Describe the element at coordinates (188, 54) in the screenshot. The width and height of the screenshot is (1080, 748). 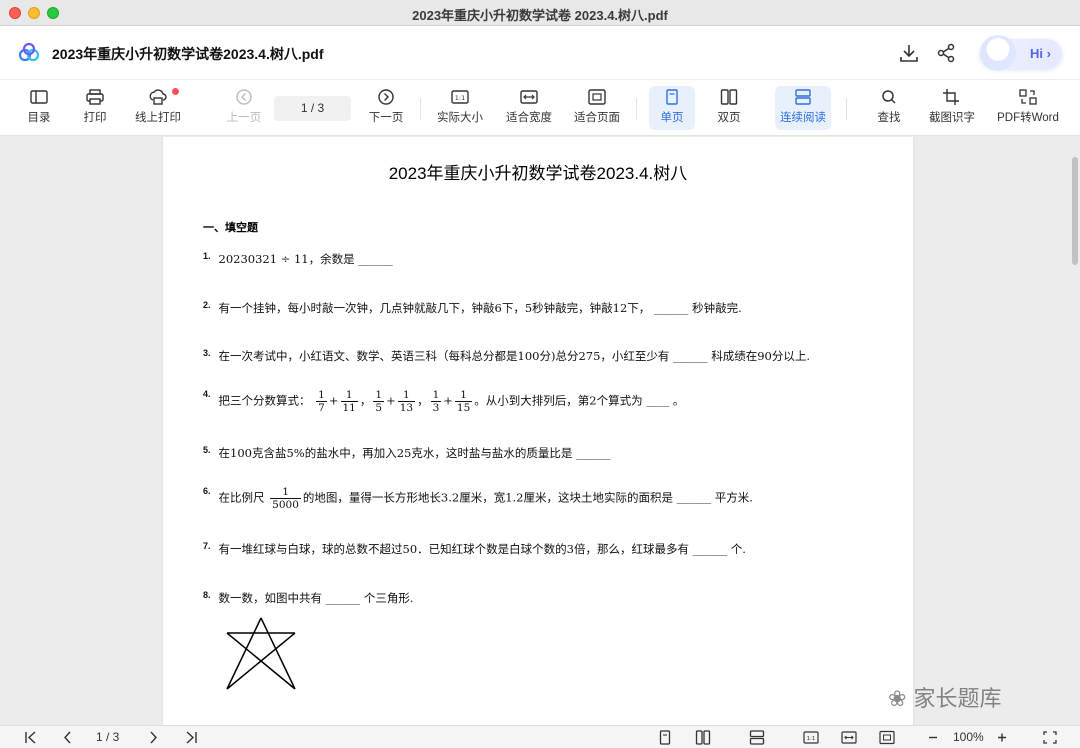
I see `document-title: 2023年重庆小升初数学试卷2023.4.树八.pdf` at that location.